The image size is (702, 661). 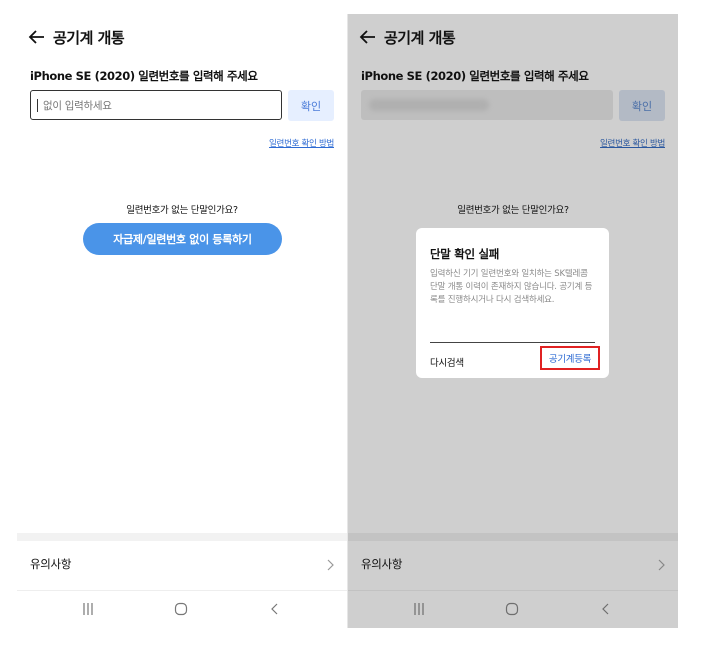 I want to click on serial-input: 없이 입력하세요, so click(x=156, y=105).